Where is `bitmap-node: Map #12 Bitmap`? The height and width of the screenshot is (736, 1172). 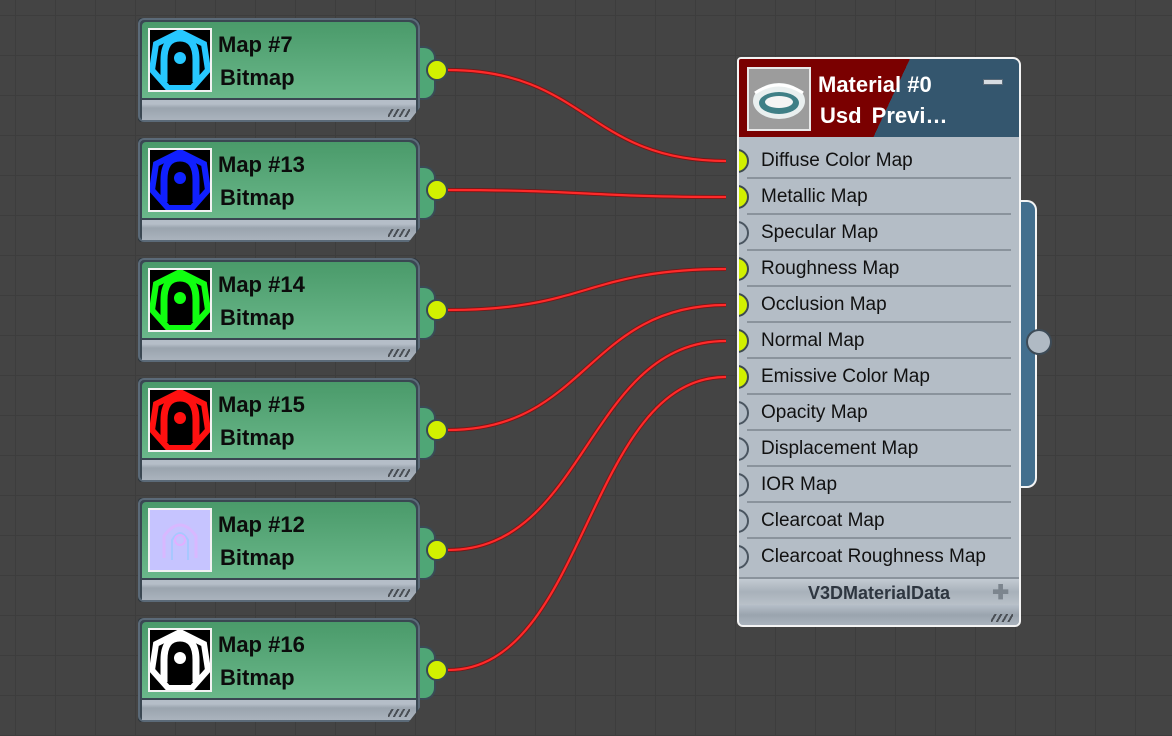 bitmap-node: Map #12 Bitmap is located at coordinates (287, 550).